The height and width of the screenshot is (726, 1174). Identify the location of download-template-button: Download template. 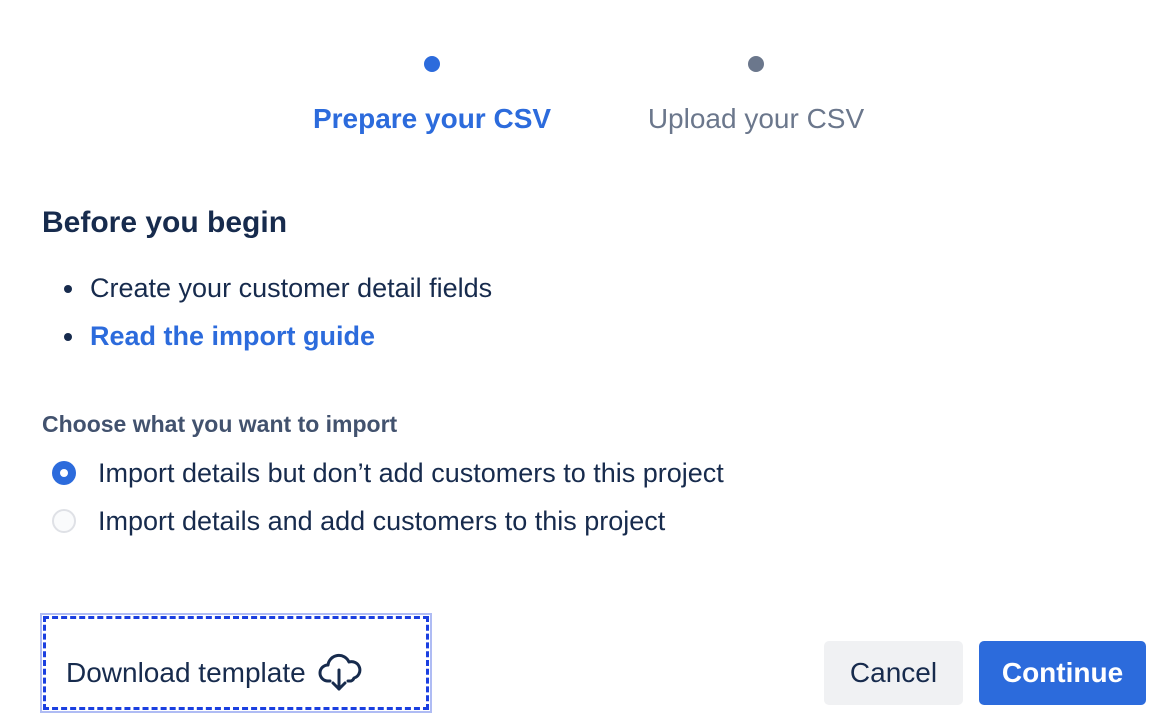
(214, 673).